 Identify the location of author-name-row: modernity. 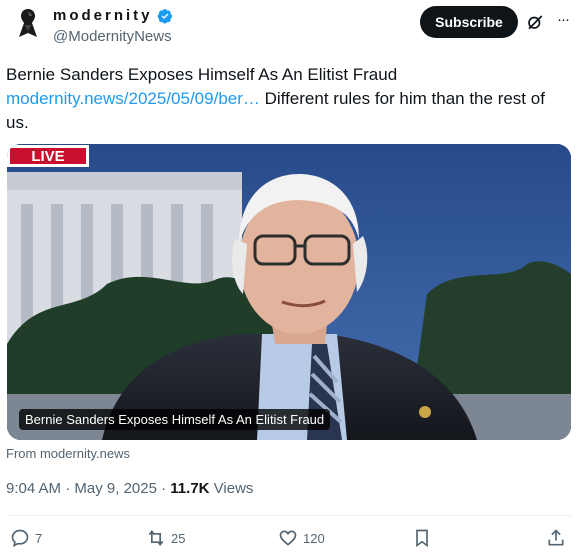
(113, 15).